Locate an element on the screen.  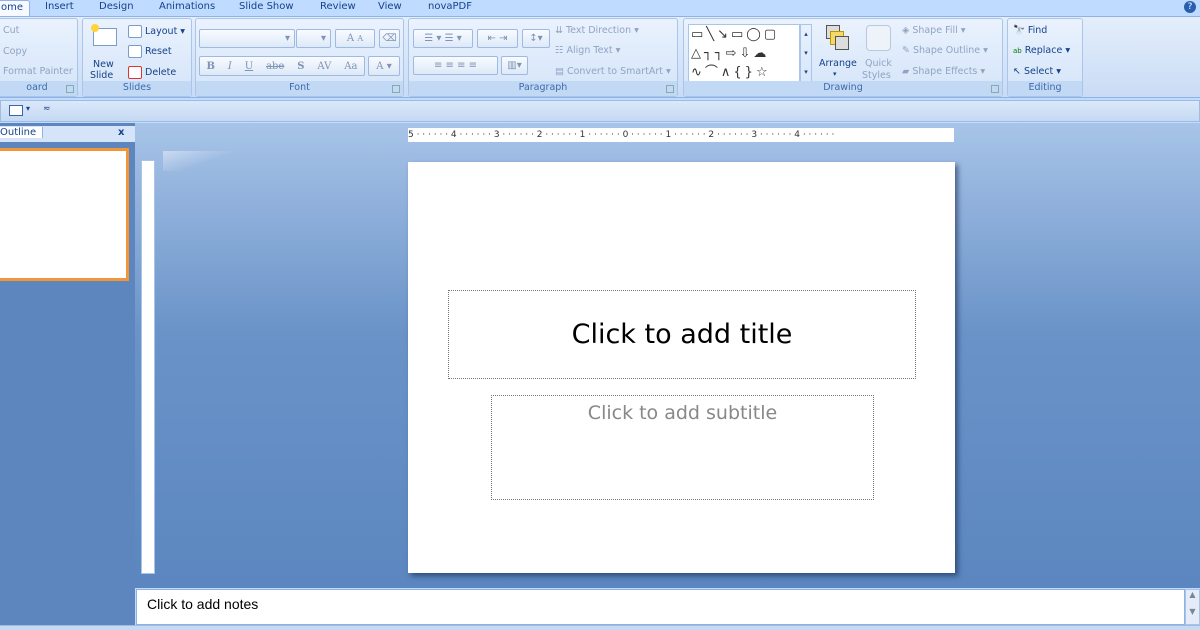
shape-fill-button: ◈ Shape Fill ▾ is located at coordinates (934, 30).